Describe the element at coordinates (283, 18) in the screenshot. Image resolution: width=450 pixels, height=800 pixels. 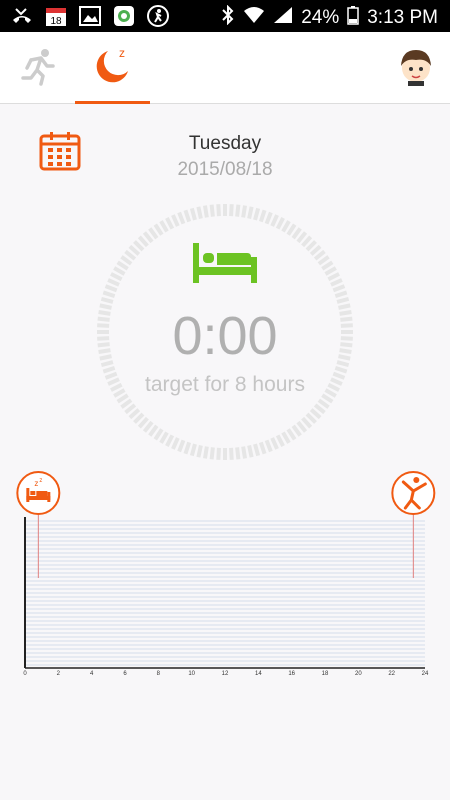
I see `signal-icon` at that location.